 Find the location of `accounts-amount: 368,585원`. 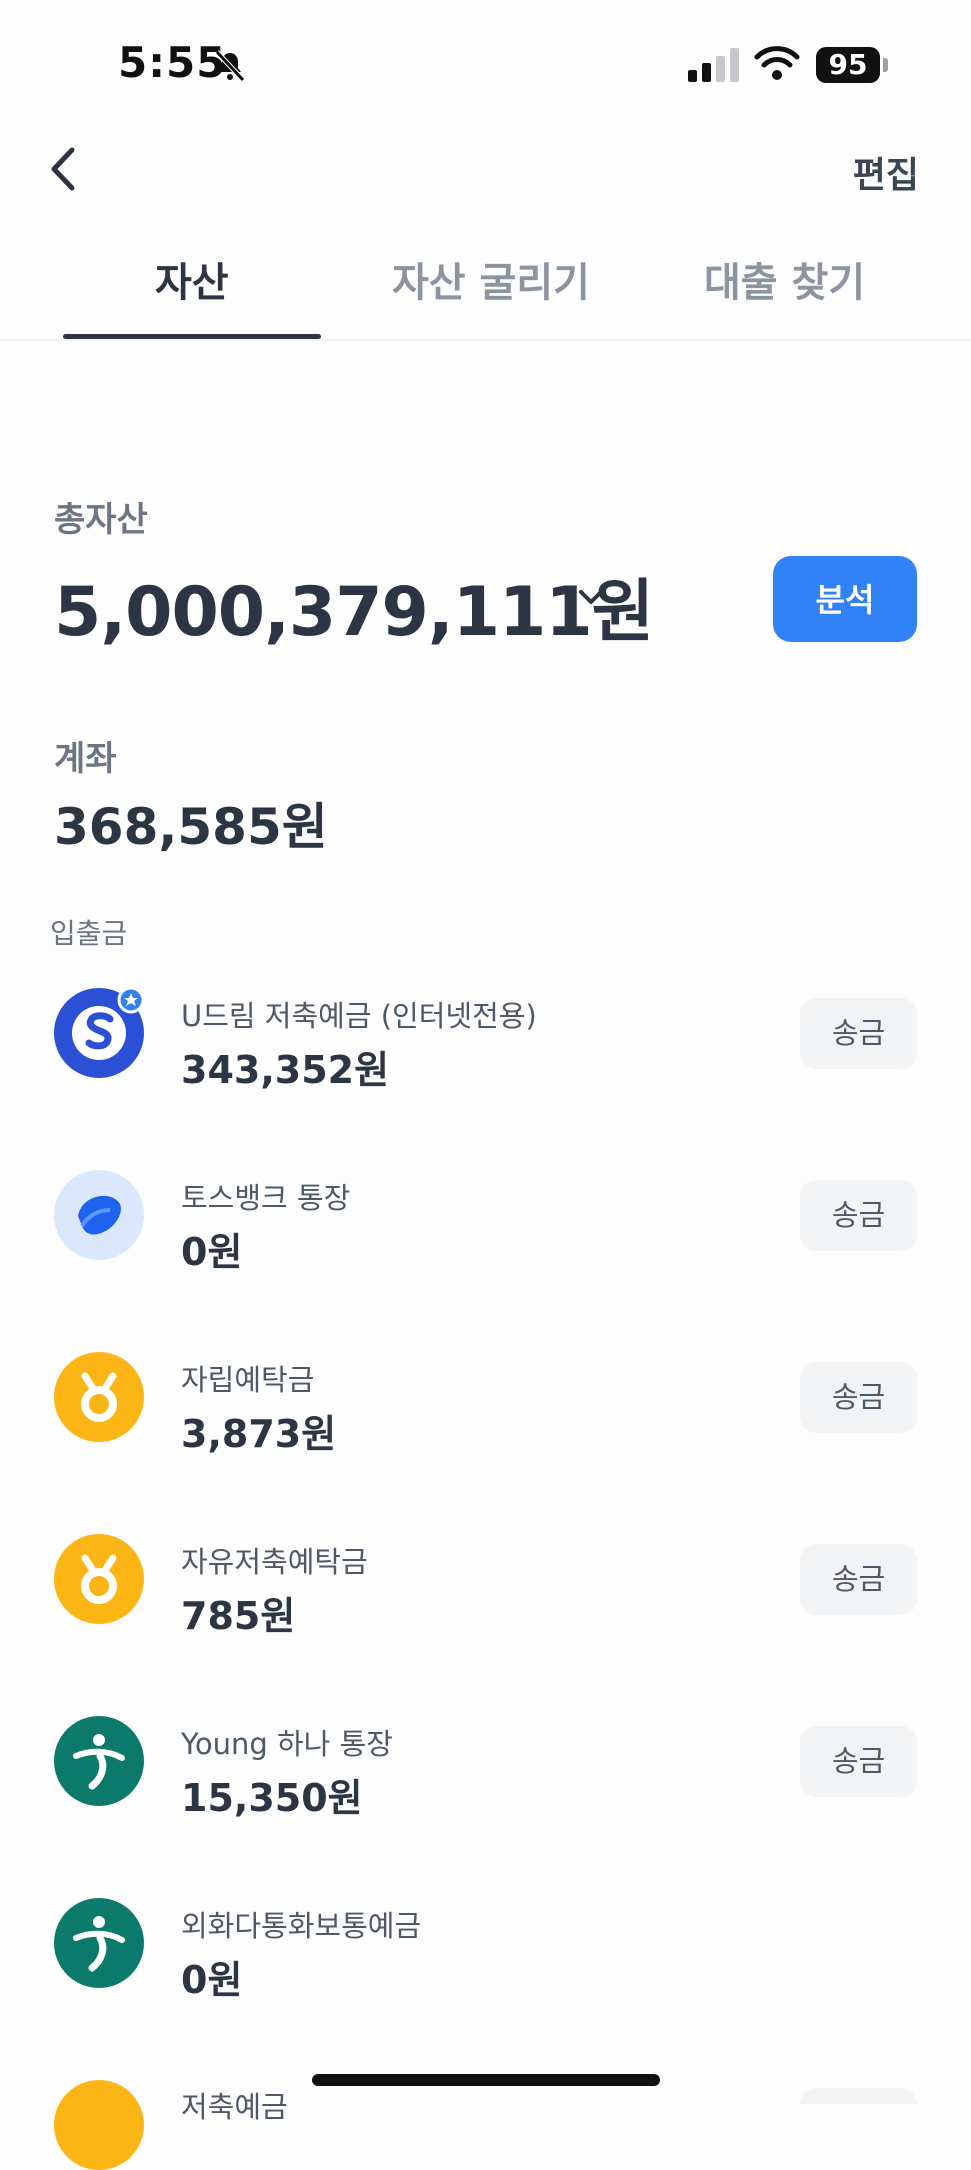

accounts-amount: 368,585원 is located at coordinates (191, 827).